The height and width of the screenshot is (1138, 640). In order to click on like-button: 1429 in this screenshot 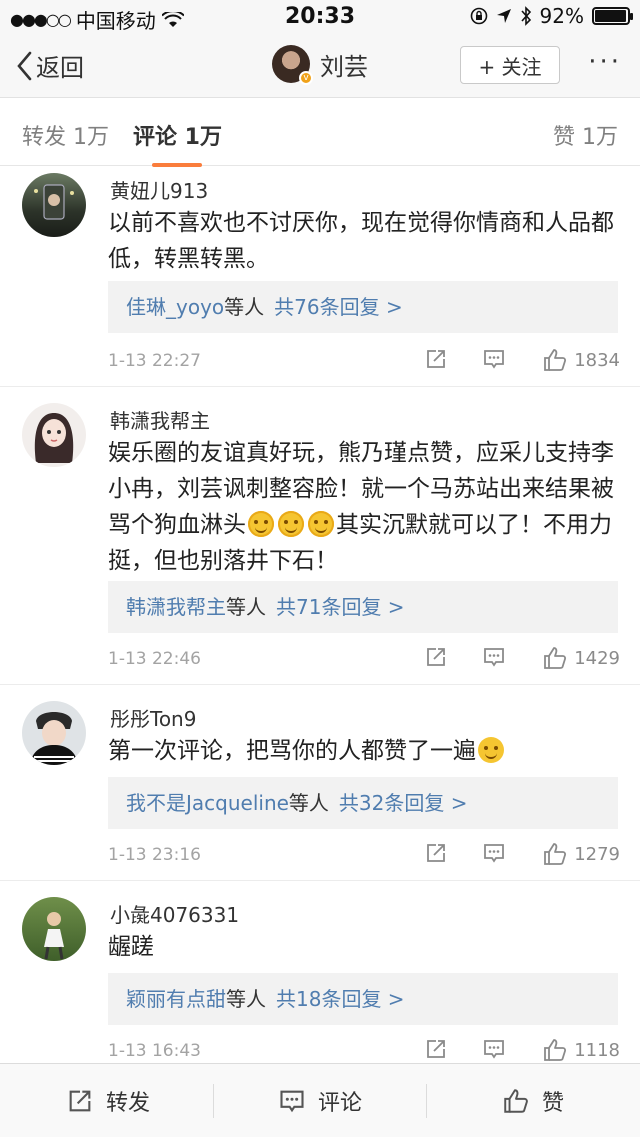, I will do `click(581, 658)`.